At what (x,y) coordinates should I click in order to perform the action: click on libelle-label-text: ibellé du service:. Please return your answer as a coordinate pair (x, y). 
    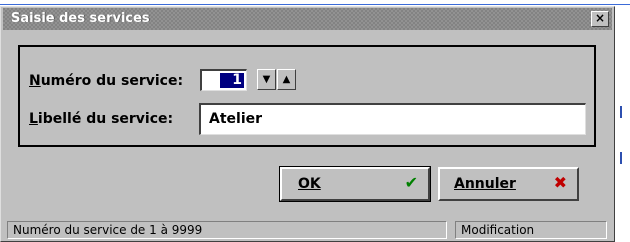
    Looking at the image, I should click on (105, 119).